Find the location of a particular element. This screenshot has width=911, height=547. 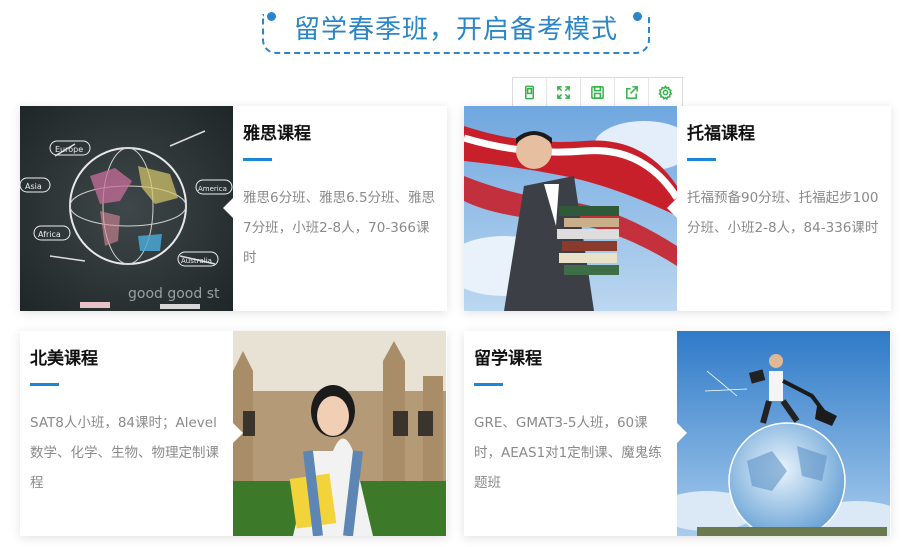

settings-button is located at coordinates (665, 92).